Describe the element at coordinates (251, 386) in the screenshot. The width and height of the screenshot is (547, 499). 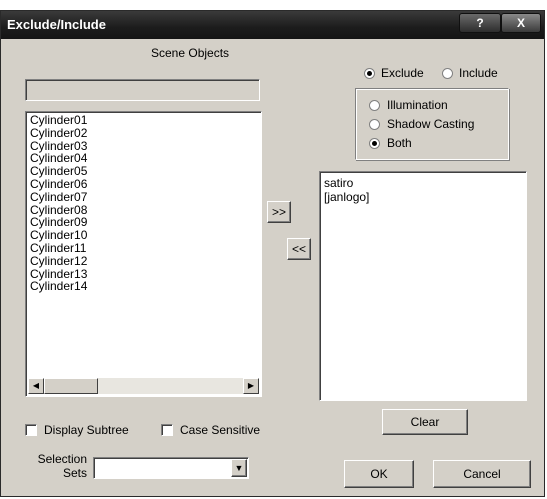
I see `scroll-right-icon: ▶` at that location.